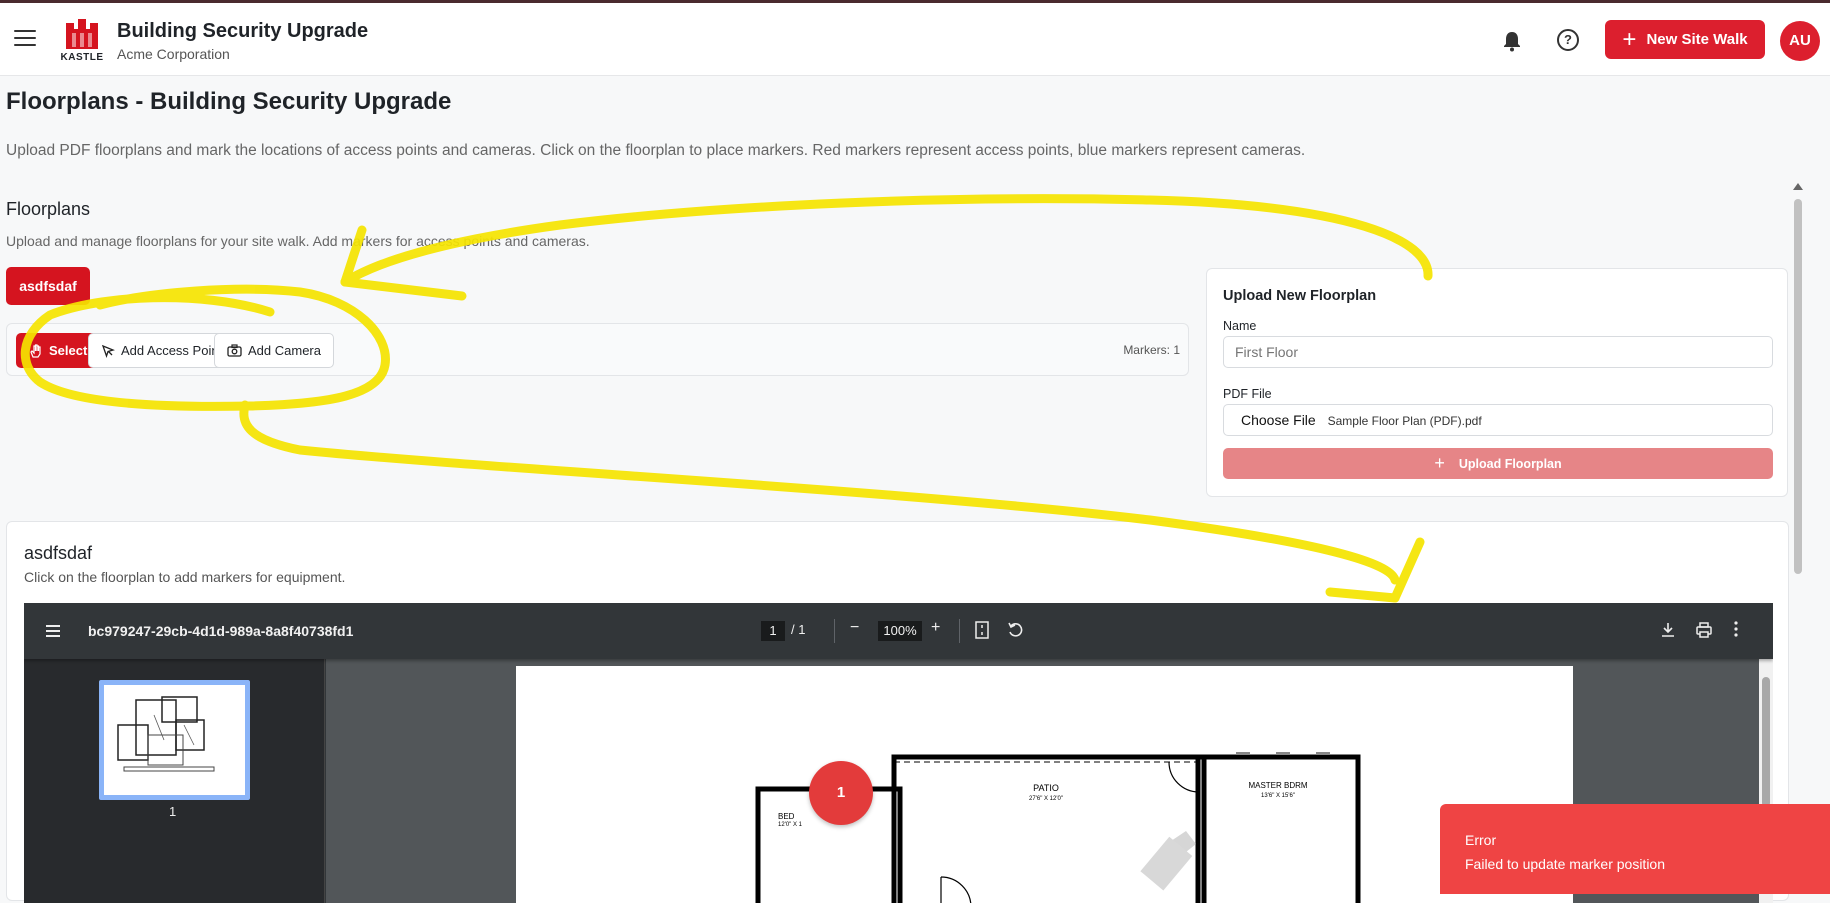 The height and width of the screenshot is (903, 1830). What do you see at coordinates (35, 350) in the screenshot?
I see `hand-icon` at bounding box center [35, 350].